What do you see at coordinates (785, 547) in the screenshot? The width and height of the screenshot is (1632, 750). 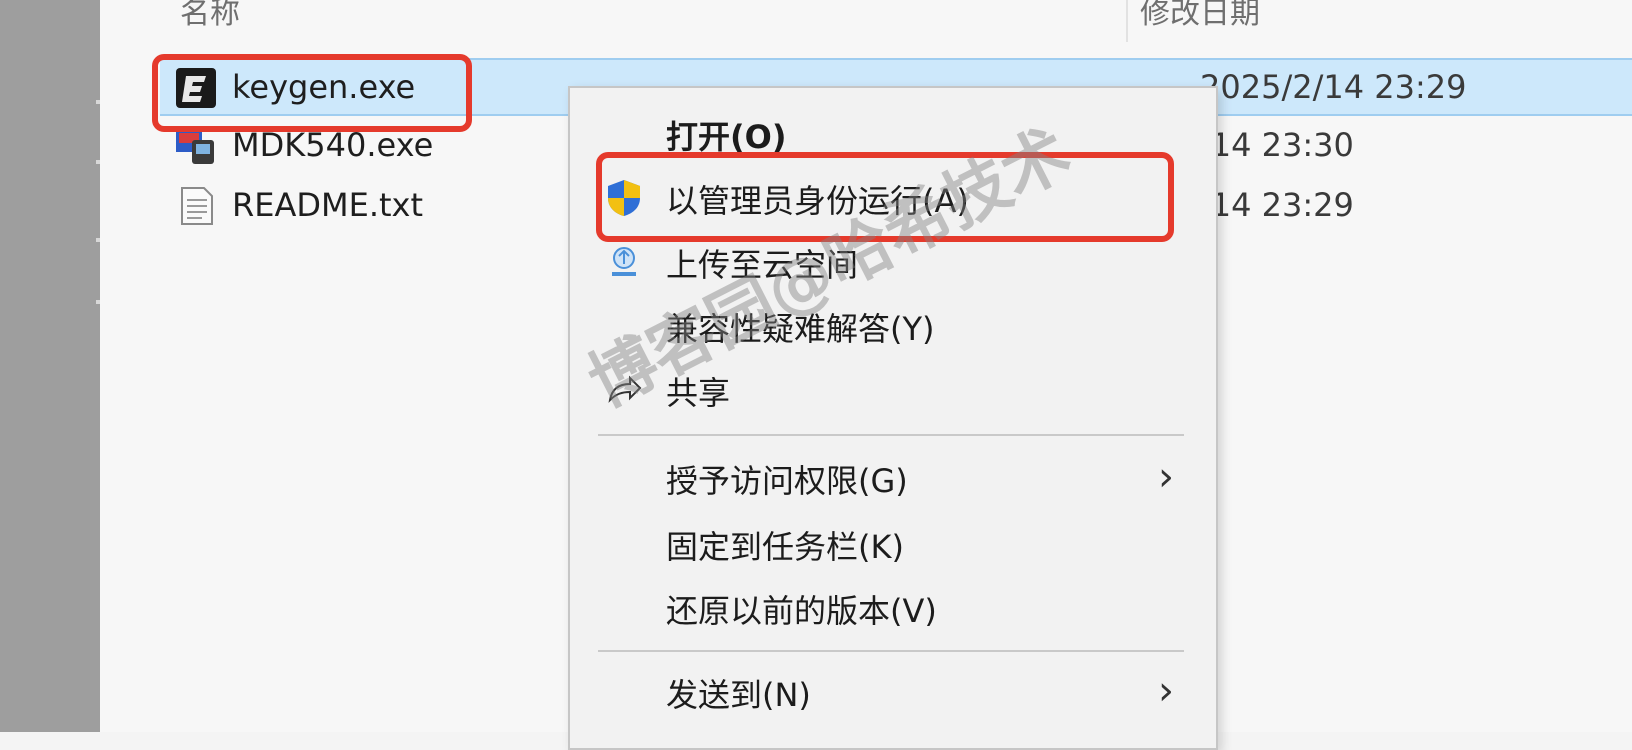 I see `menu-item-label: 固定到任务栏(K)` at bounding box center [785, 547].